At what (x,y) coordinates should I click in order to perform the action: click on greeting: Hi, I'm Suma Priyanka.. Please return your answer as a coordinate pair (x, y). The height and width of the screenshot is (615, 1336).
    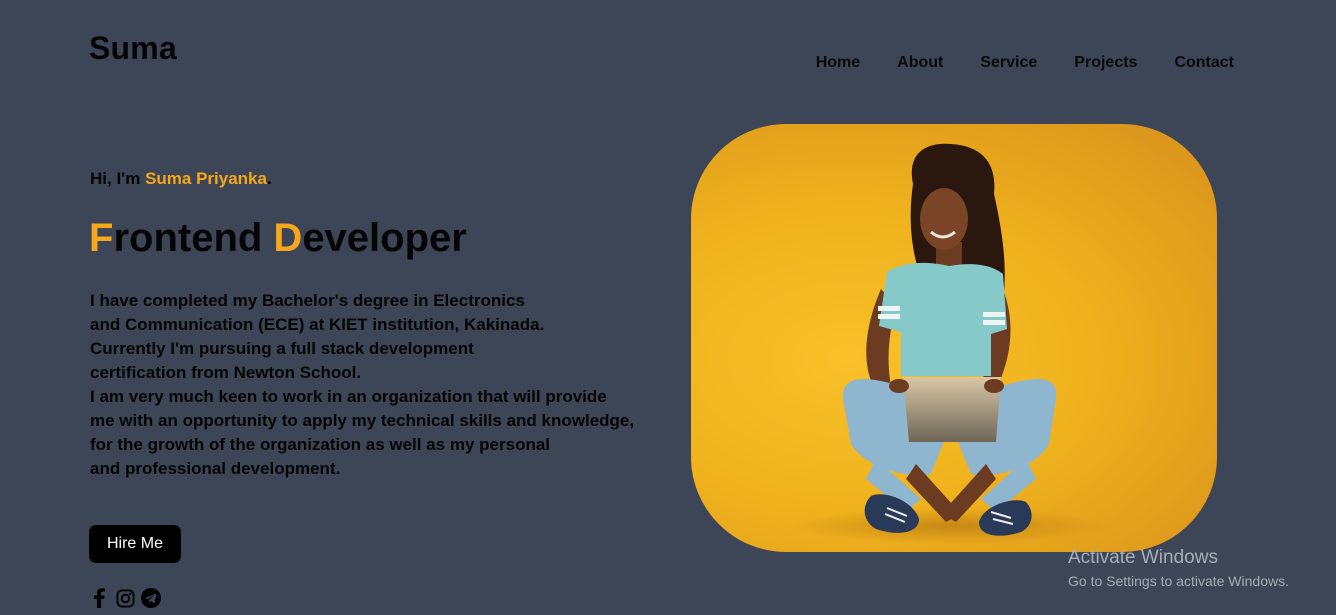
    Looking at the image, I should click on (181, 179).